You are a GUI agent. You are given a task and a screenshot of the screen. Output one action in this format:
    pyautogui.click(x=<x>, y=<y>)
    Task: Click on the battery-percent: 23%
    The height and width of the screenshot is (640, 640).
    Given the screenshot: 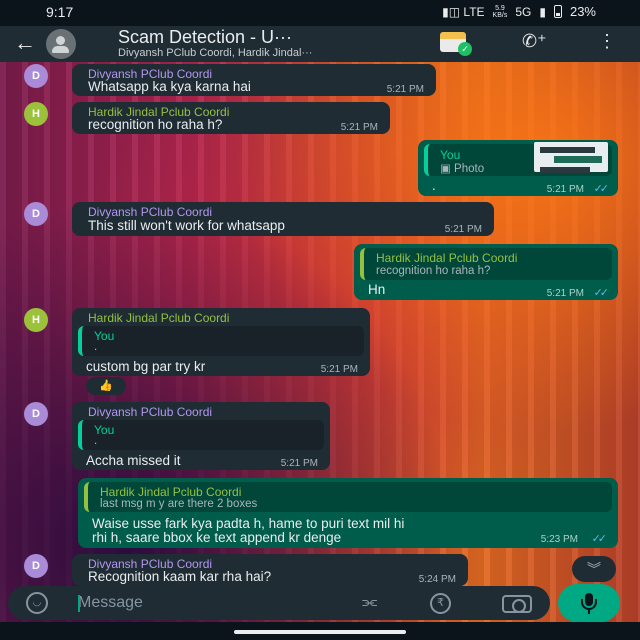 What is the action you would take?
    pyautogui.click(x=582, y=11)
    